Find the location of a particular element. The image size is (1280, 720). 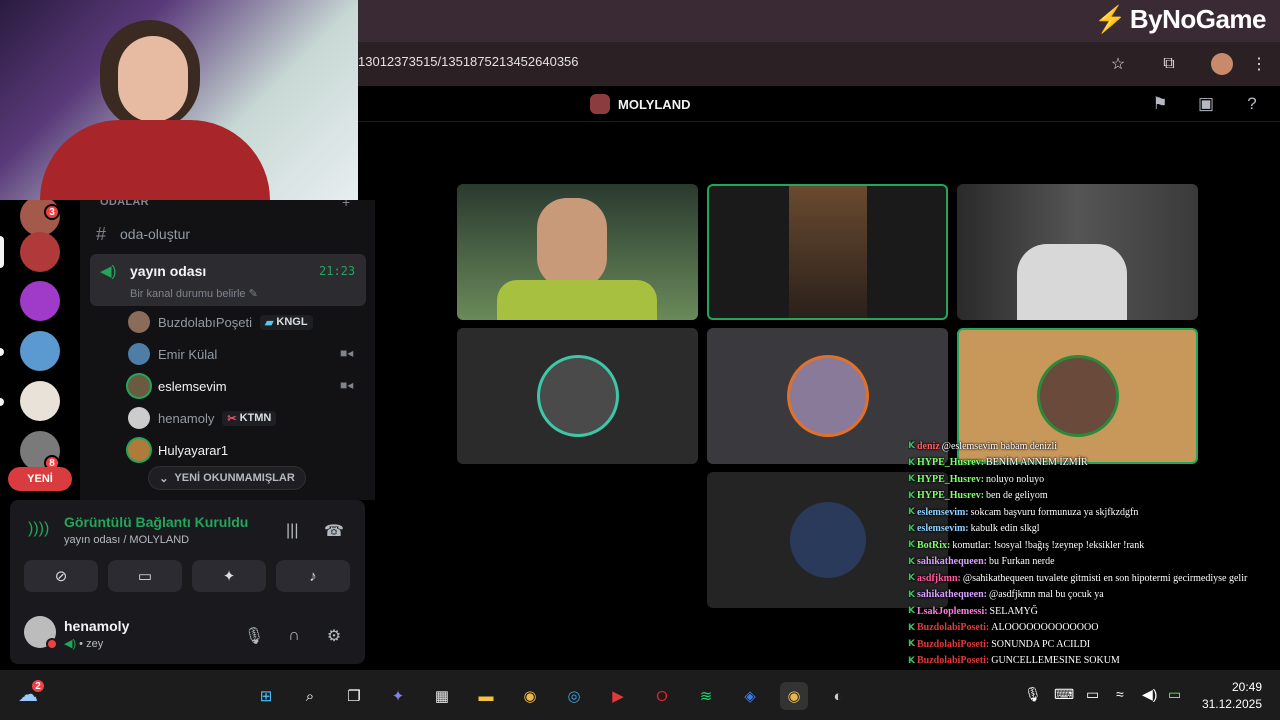

obs-icon: ◐ is located at coordinates (838, 696).